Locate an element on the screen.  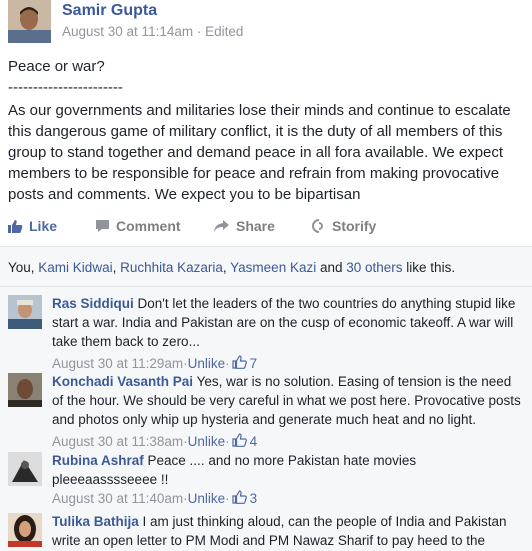
post-title: Peace or war? is located at coordinates (56, 66).